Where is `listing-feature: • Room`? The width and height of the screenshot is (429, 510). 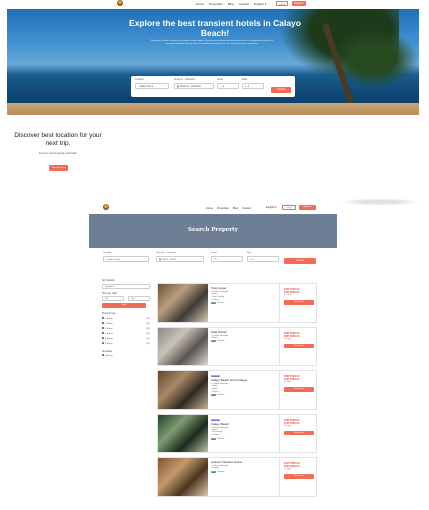
listing-feature: • Room is located at coordinates (214, 337).